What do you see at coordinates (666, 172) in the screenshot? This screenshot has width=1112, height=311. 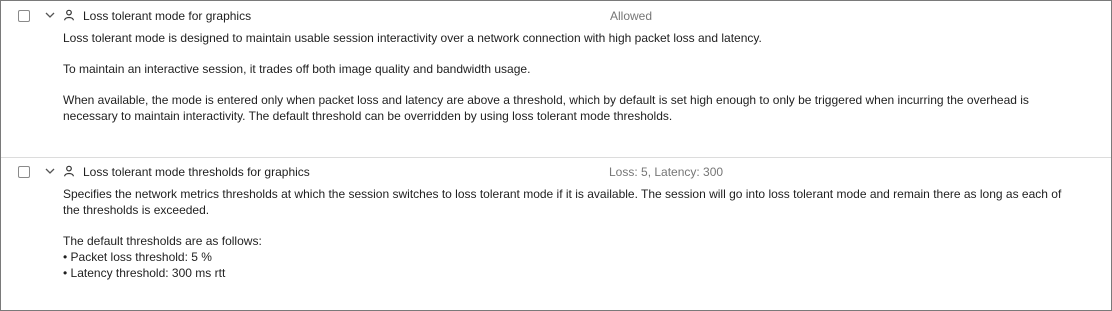 I see `setting-value: Loss: 5, Latency: 300` at bounding box center [666, 172].